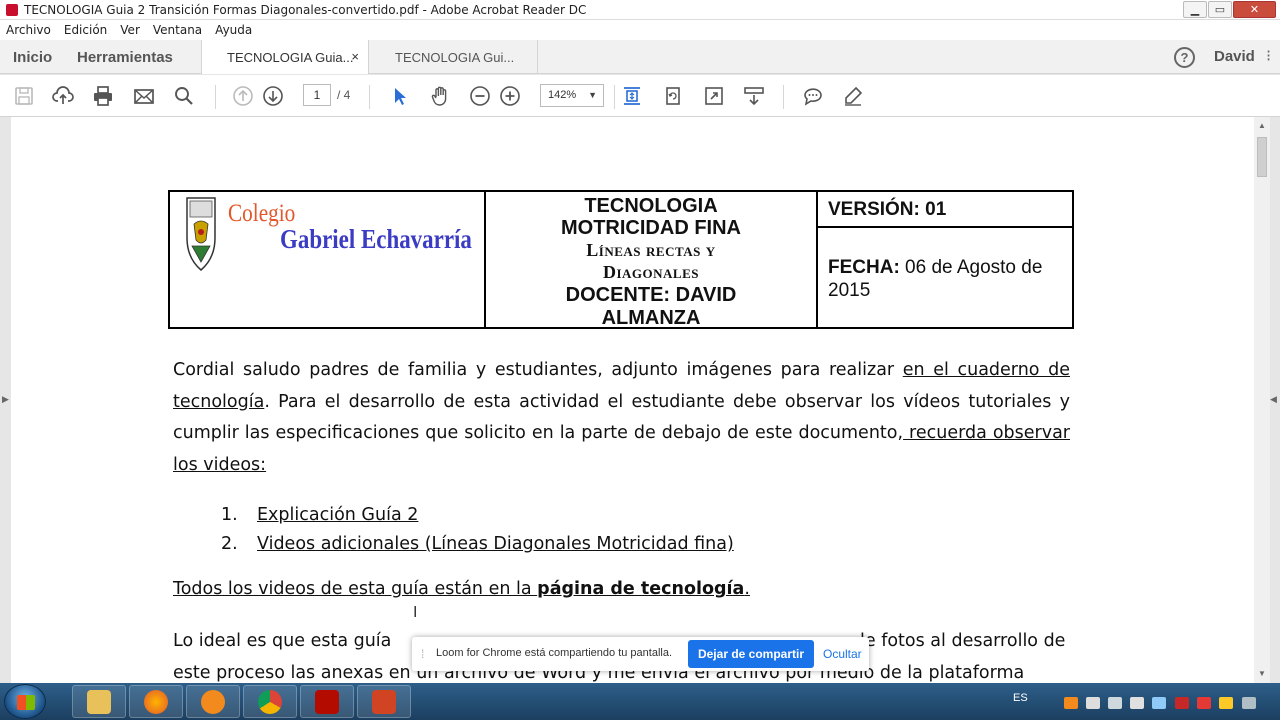 Image resolution: width=1280 pixels, height=720 pixels. What do you see at coordinates (651, 250) in the screenshot?
I see `topic-line1: Líneas rectas y` at bounding box center [651, 250].